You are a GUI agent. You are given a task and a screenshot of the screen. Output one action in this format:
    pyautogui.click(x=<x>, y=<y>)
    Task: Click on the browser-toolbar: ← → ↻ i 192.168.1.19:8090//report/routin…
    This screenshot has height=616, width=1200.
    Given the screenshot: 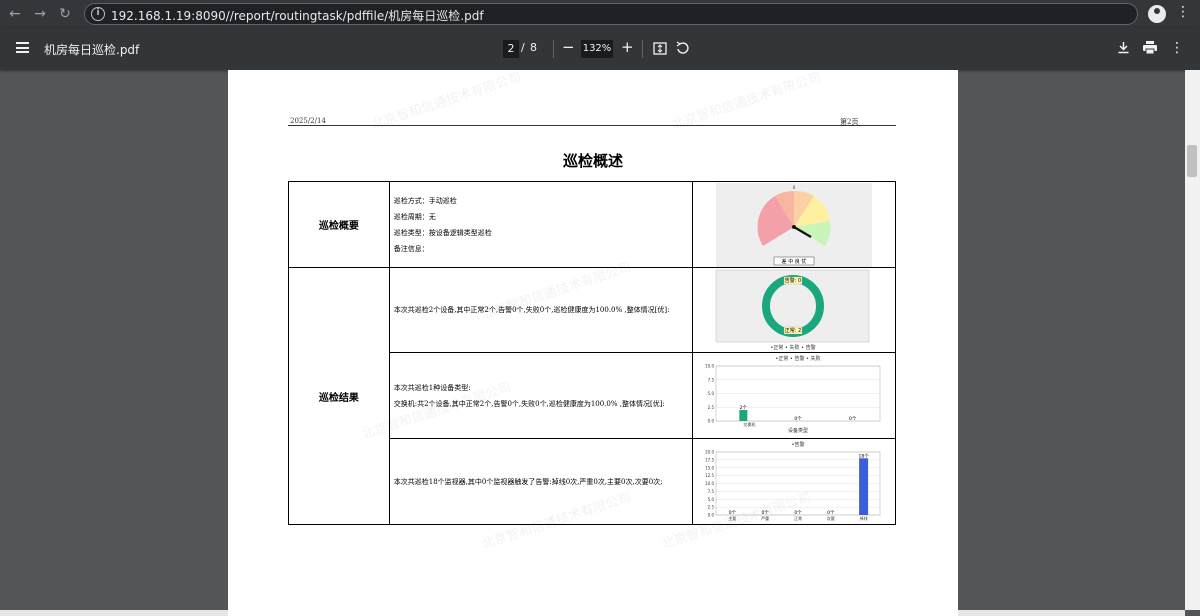 What is the action you would take?
    pyautogui.click(x=600, y=14)
    